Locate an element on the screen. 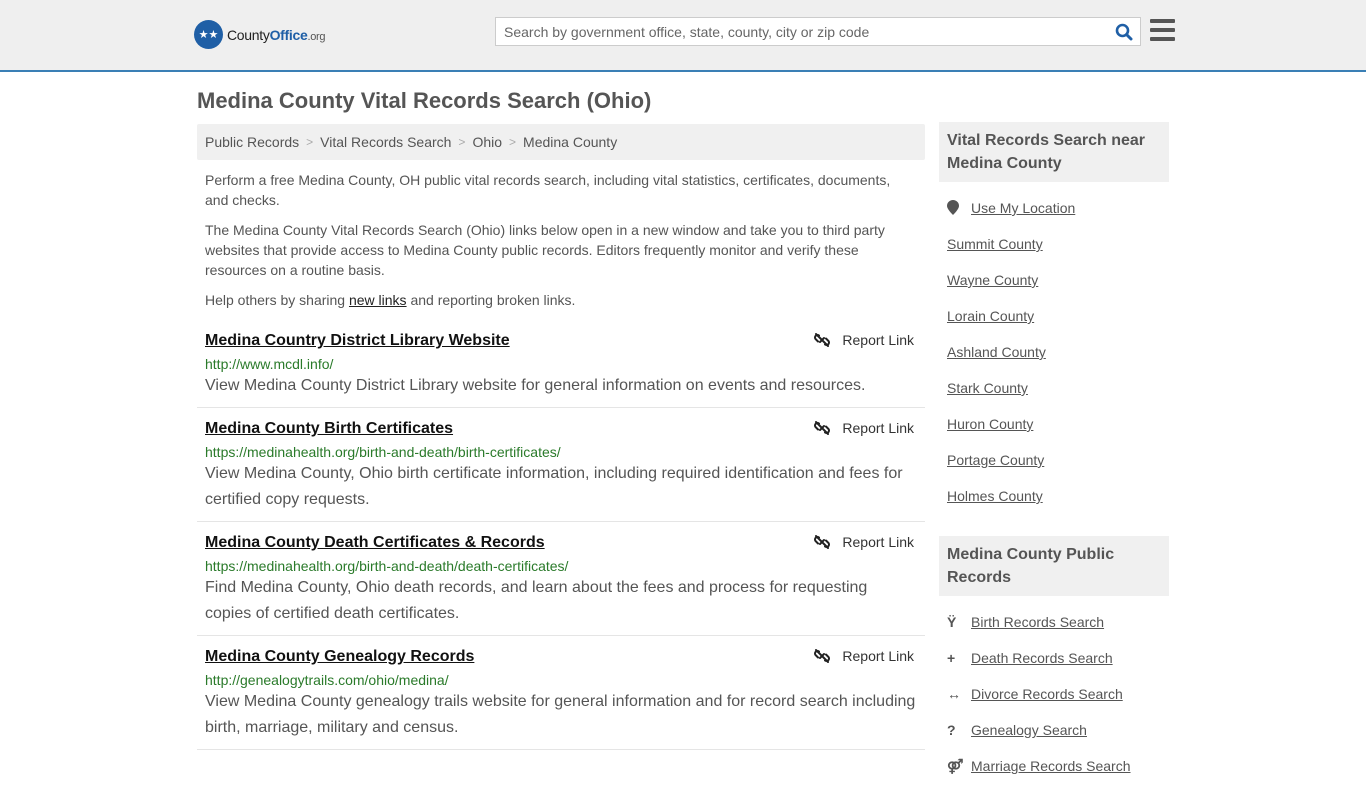  new-links-link: new links is located at coordinates (378, 300).